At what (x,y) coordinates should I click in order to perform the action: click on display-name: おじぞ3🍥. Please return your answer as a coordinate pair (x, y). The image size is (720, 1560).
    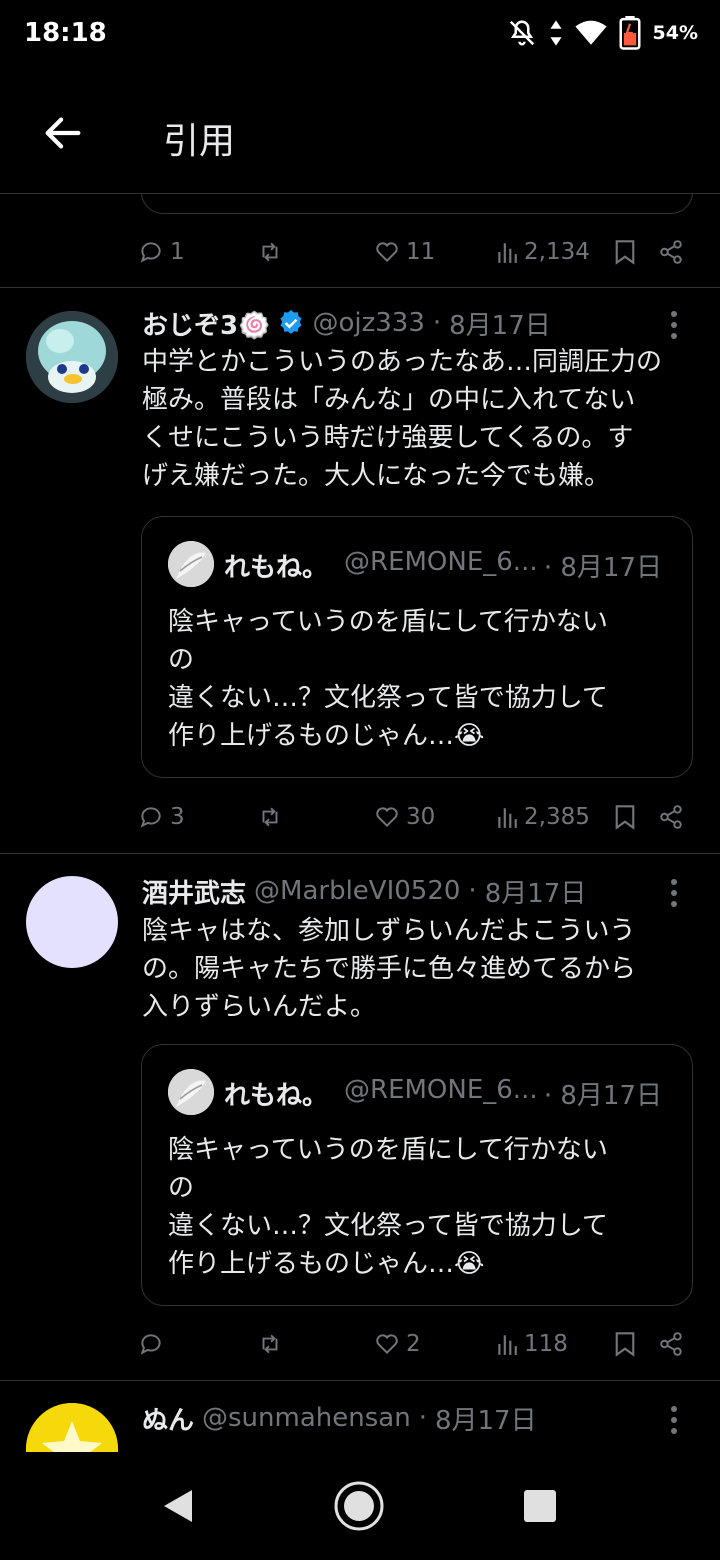
    Looking at the image, I should click on (206, 323).